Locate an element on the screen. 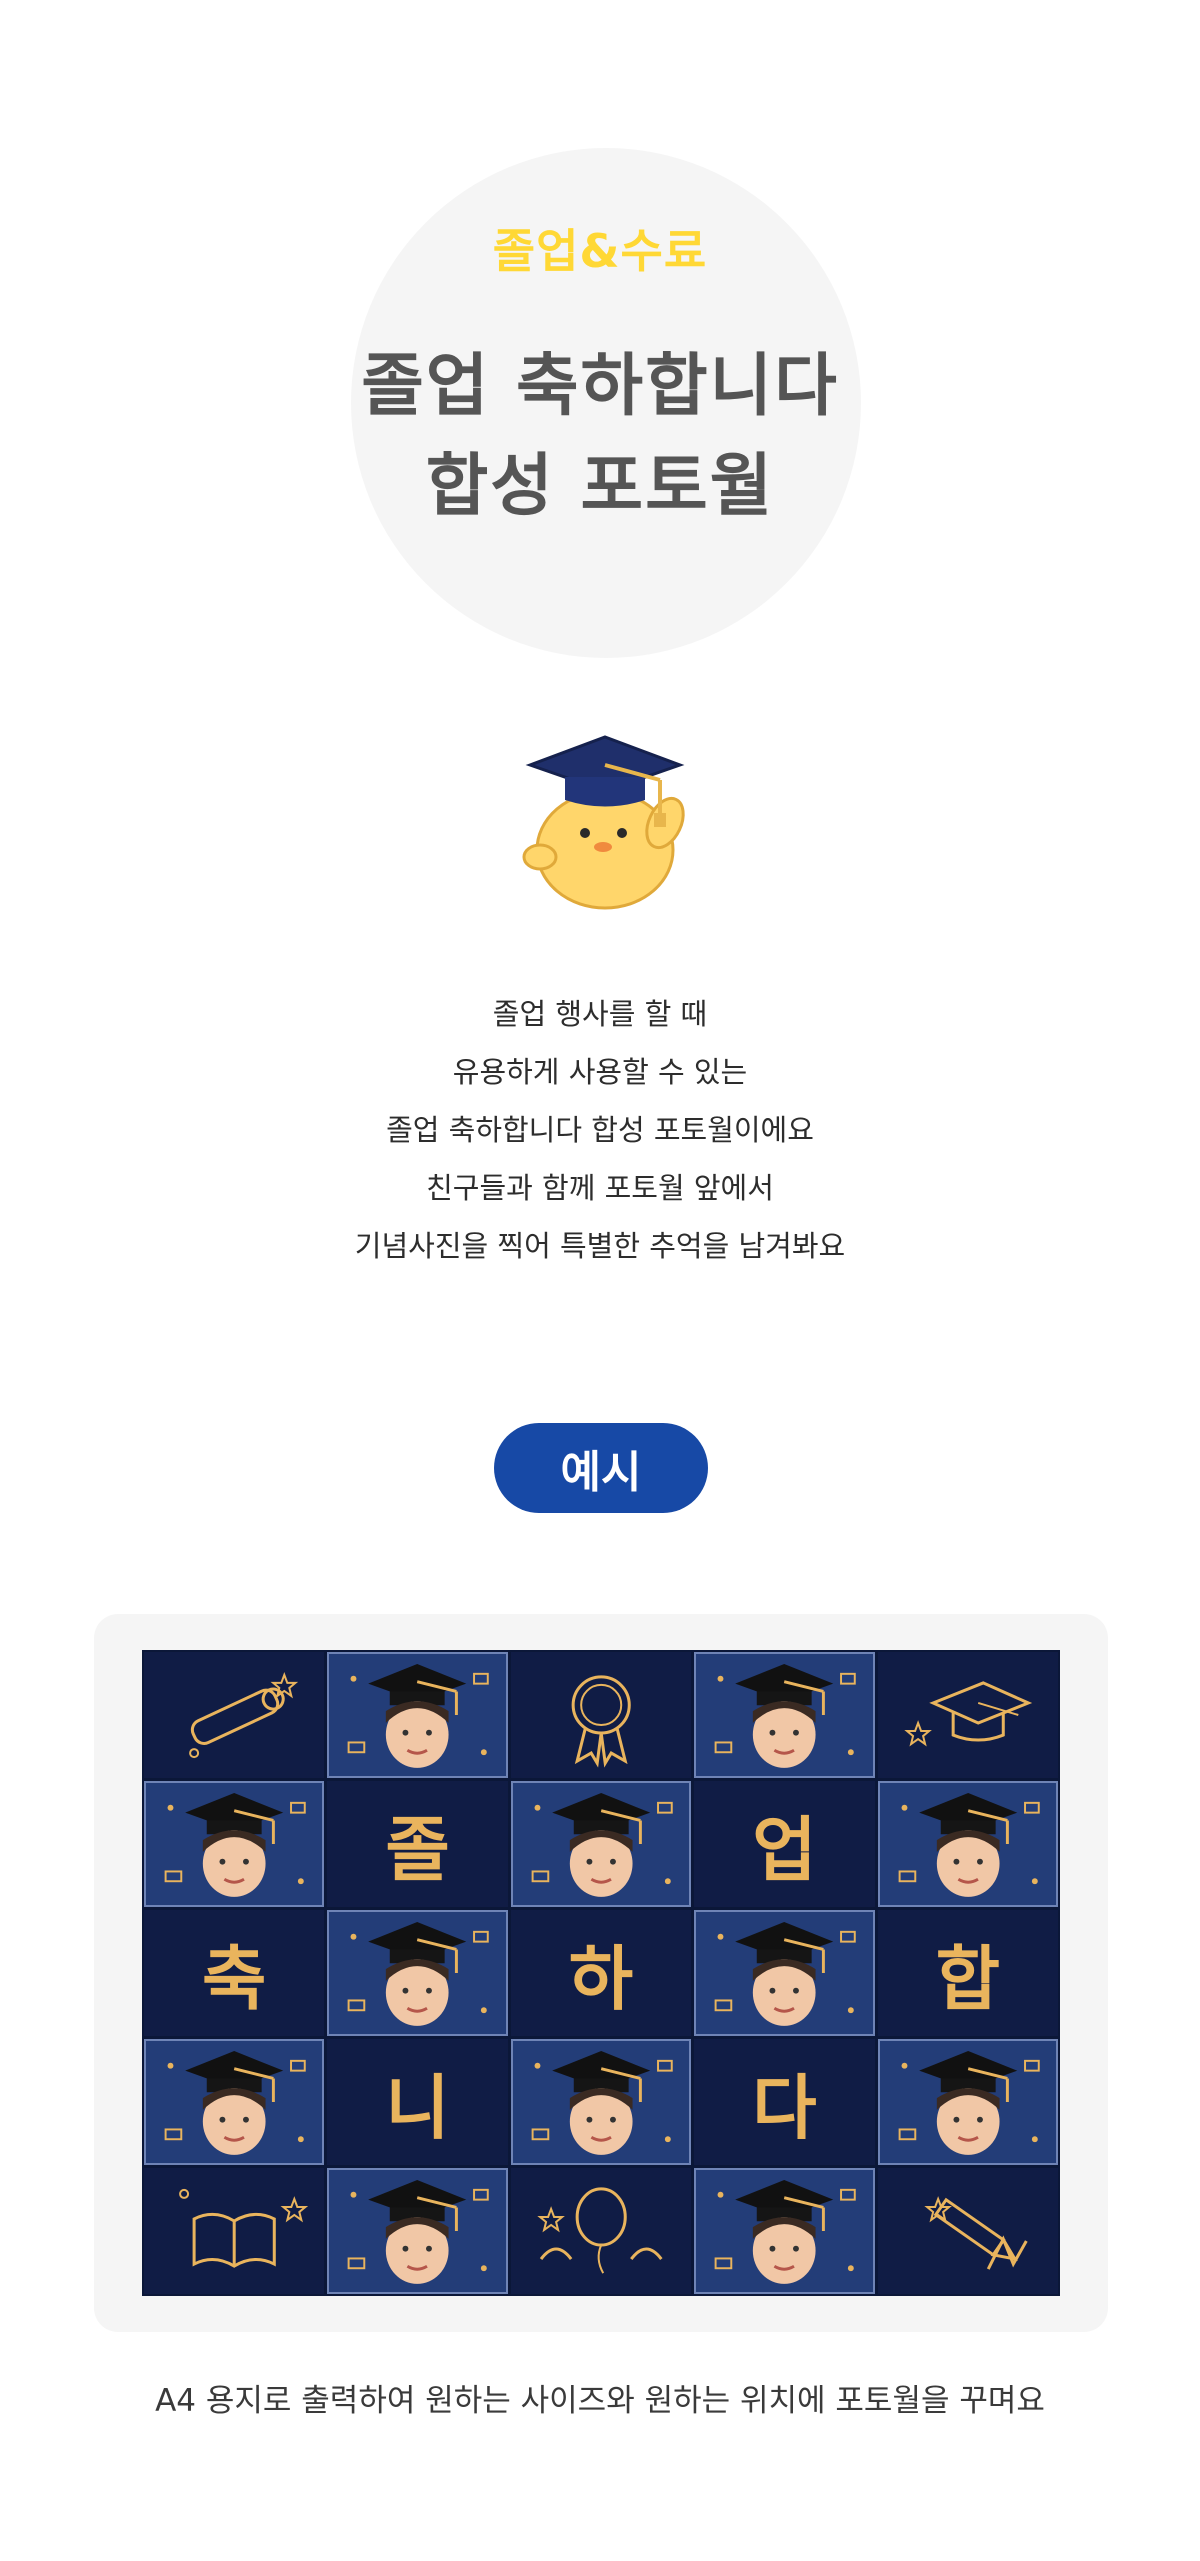 The width and height of the screenshot is (1200, 2561). description-line: 졸업 행사를 할 때 is located at coordinates (600, 1014).